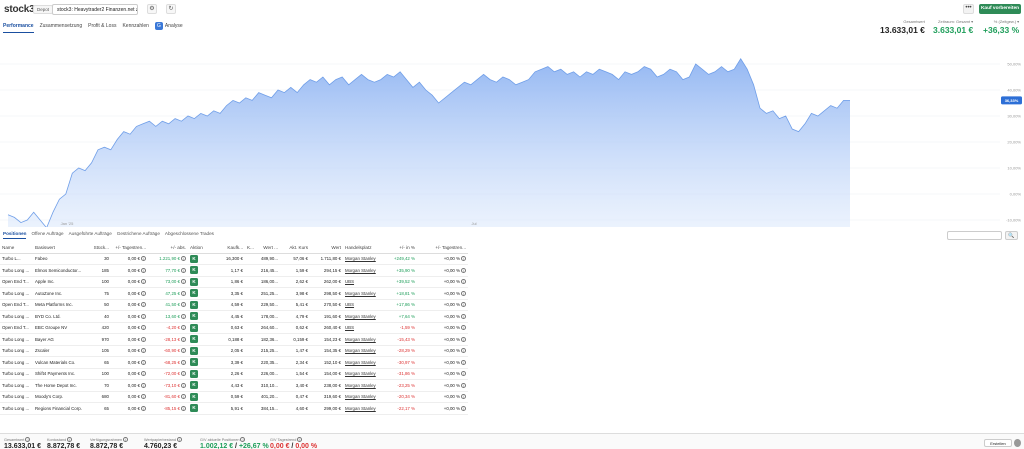  I want to click on period-label: Zeitraum: Gesamt ▾, so click(953, 21).